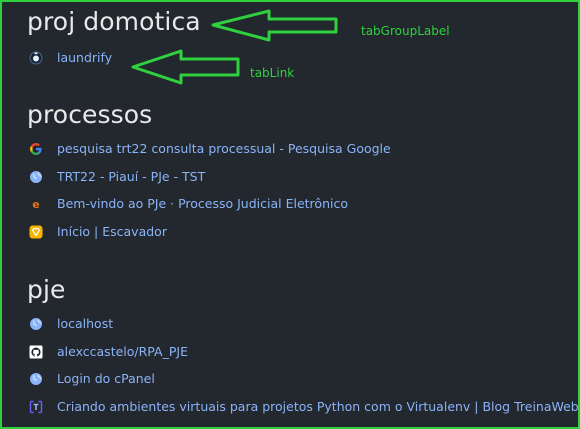 This screenshot has height=429, width=580. What do you see at coordinates (185, 67) in the screenshot?
I see `tab-link-pointer-arrow` at bounding box center [185, 67].